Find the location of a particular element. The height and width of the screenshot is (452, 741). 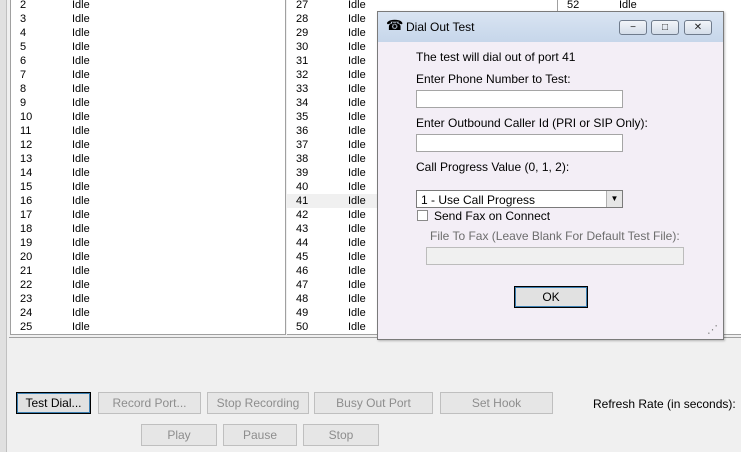

phone-number-input is located at coordinates (519, 99).